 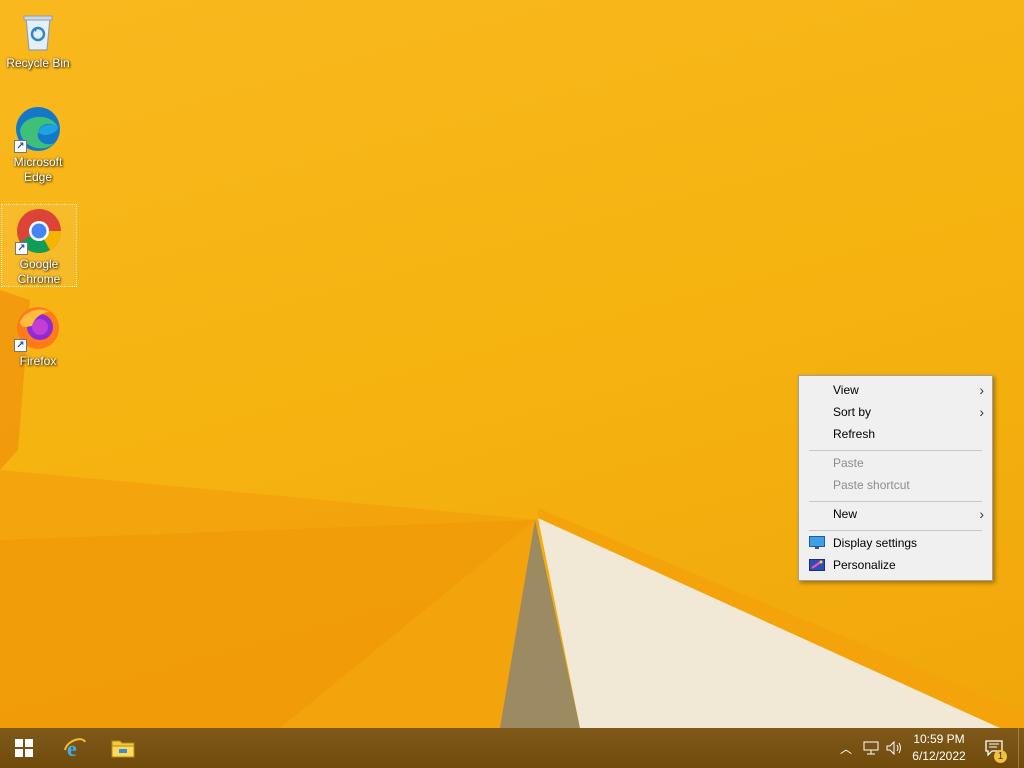 What do you see at coordinates (38, 169) in the screenshot?
I see `desktop-icon-label: Microsoft Edge` at bounding box center [38, 169].